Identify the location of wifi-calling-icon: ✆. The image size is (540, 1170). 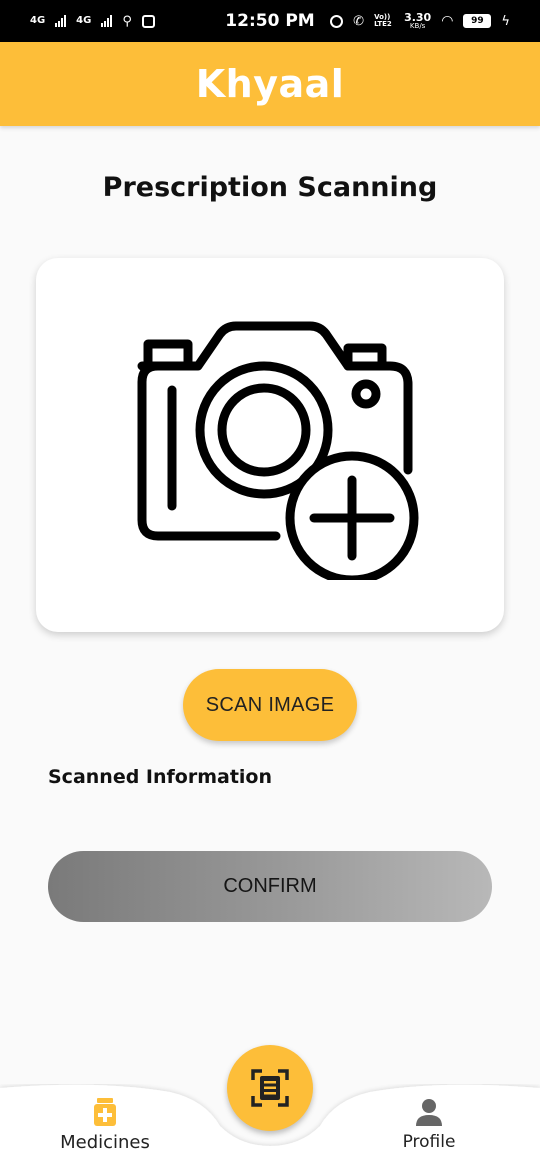
(359, 21).